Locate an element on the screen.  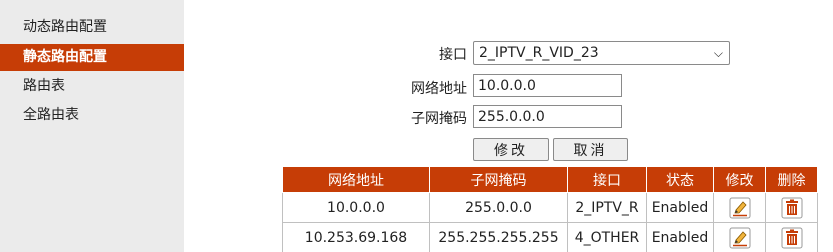
row-interface: 4_OTHER is located at coordinates (607, 237).